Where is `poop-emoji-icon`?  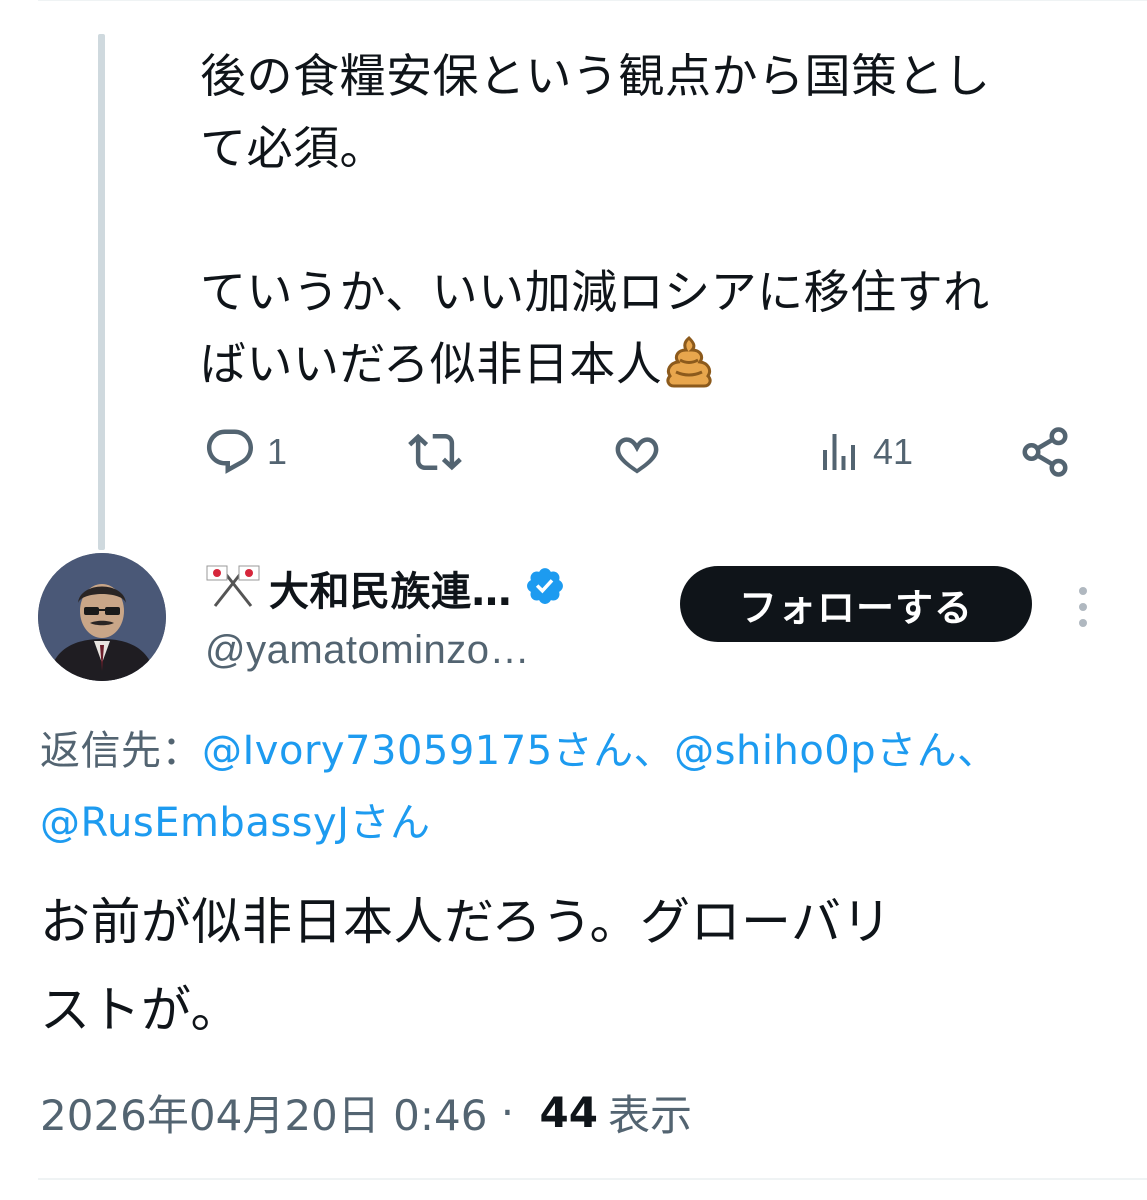
poop-emoji-icon is located at coordinates (689, 371).